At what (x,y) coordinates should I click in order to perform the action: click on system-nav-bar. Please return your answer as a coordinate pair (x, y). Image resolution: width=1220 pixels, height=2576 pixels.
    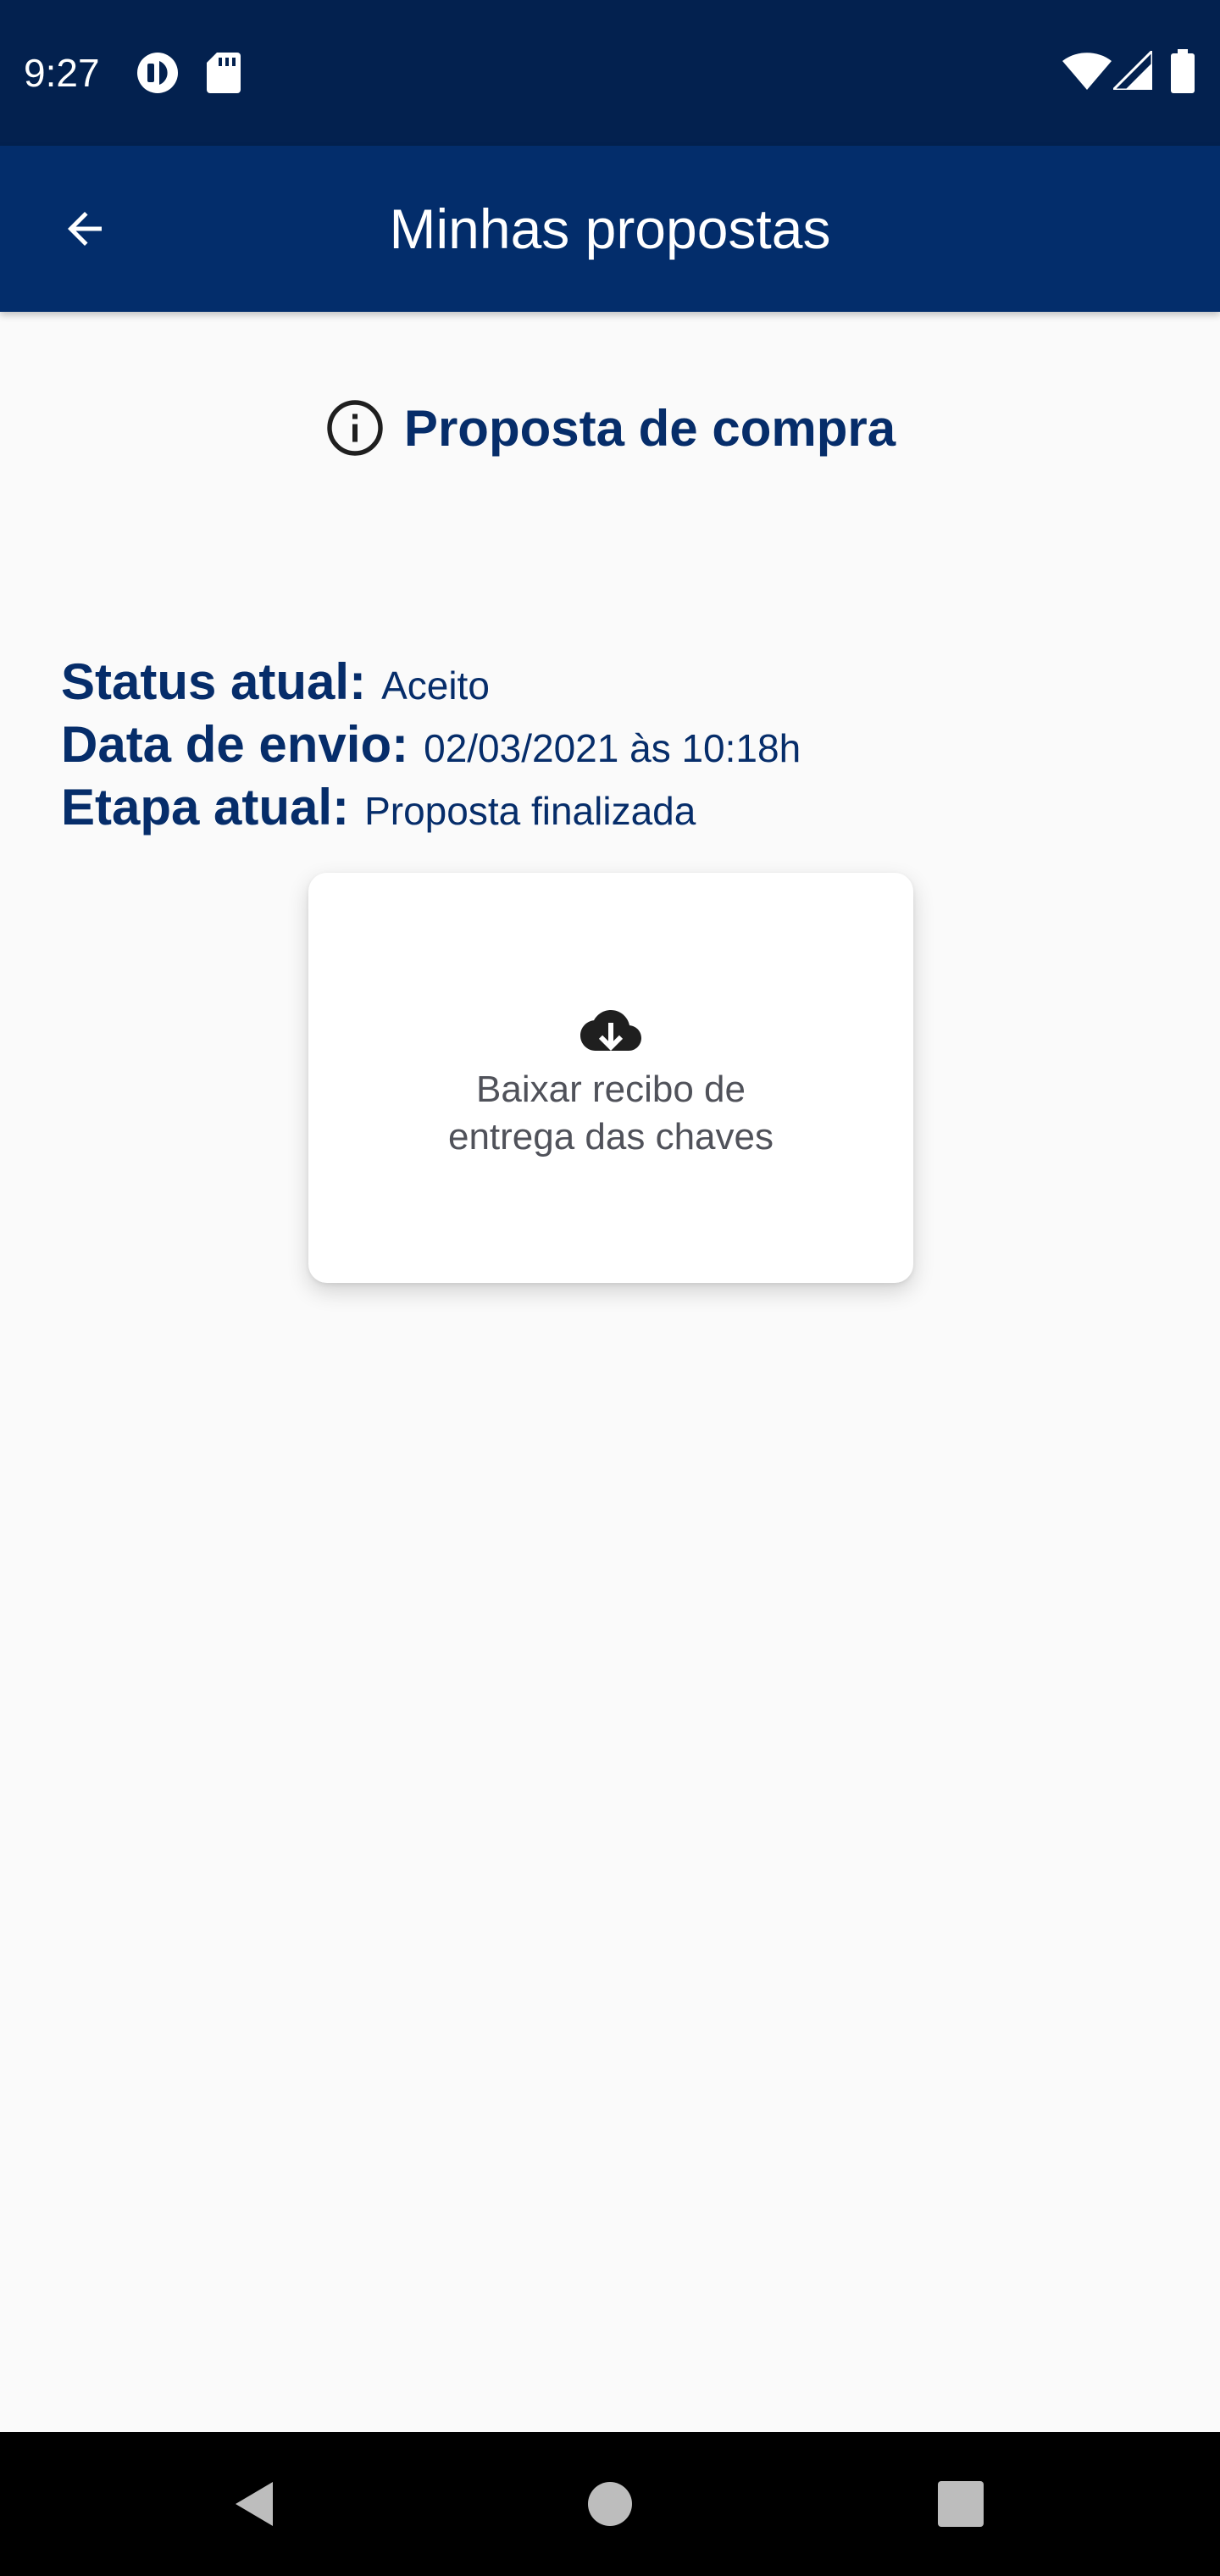
    Looking at the image, I should click on (610, 2504).